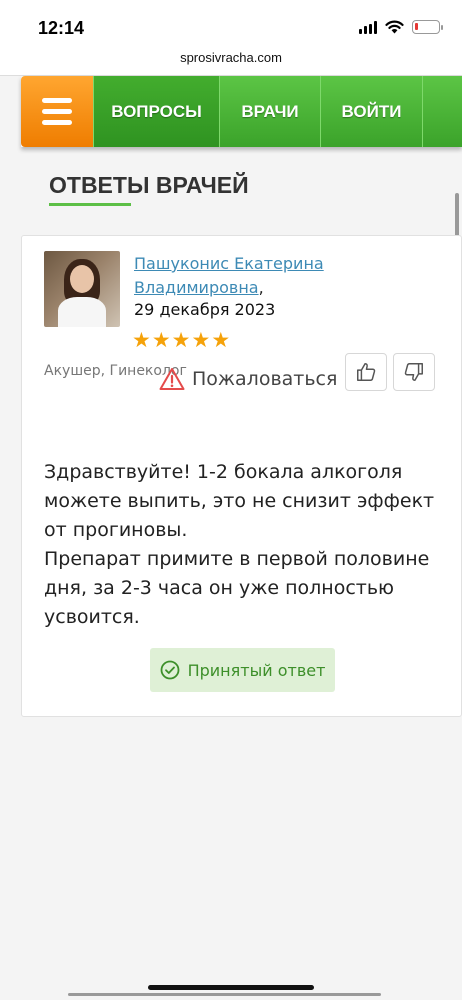 Image resolution: width=462 pixels, height=1000 pixels. I want to click on battery-icon, so click(427, 27).